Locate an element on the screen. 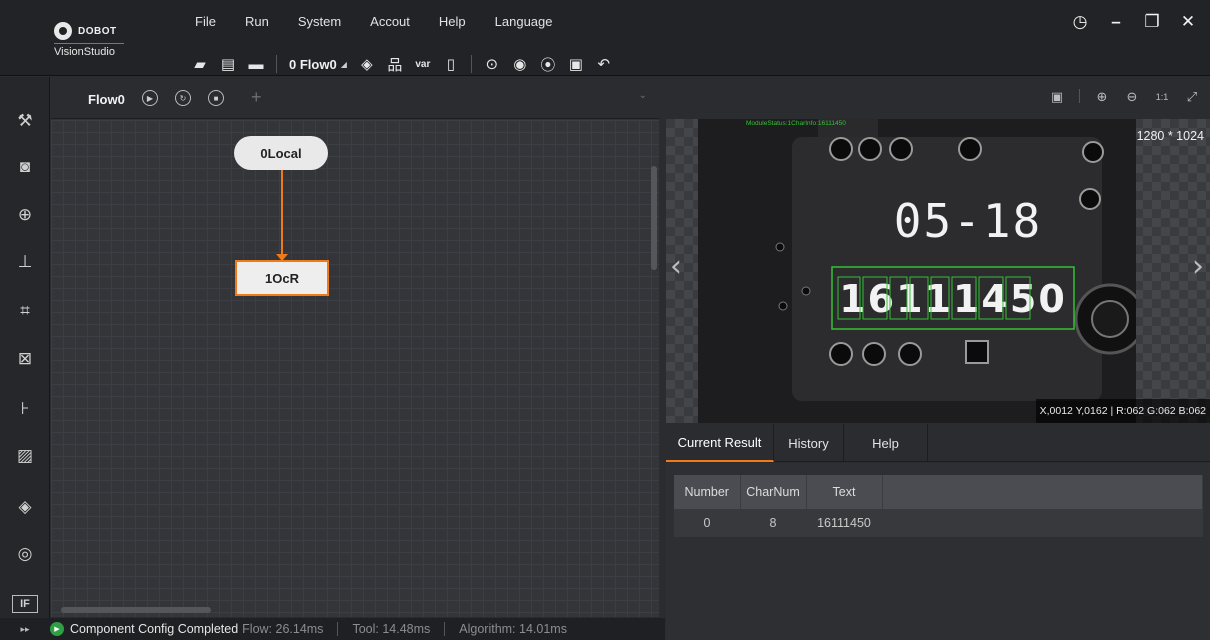 The height and width of the screenshot is (640, 1210). run-once-icon: ⊙ is located at coordinates (492, 64).